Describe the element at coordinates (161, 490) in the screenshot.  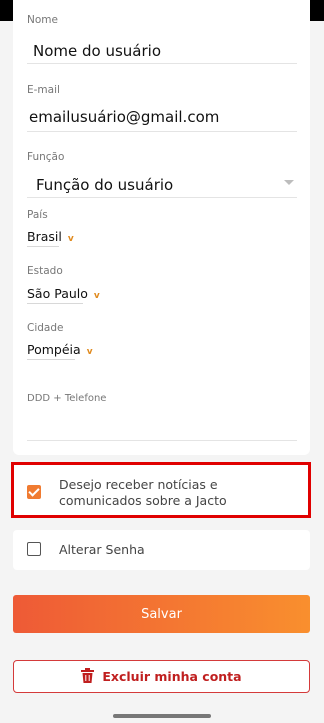
I see `highlight-frame` at that location.